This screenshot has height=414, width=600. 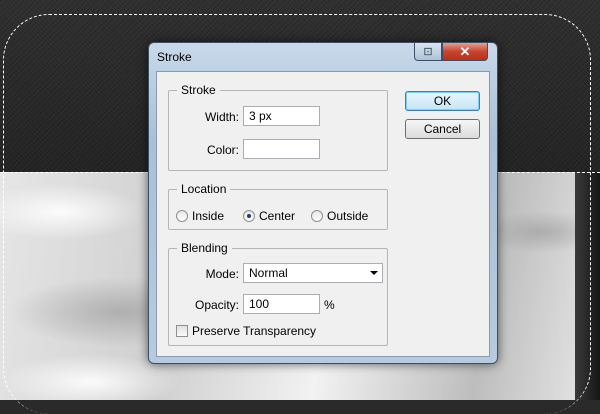 What do you see at coordinates (317, 216) in the screenshot?
I see `radio-outside-indicator` at bounding box center [317, 216].